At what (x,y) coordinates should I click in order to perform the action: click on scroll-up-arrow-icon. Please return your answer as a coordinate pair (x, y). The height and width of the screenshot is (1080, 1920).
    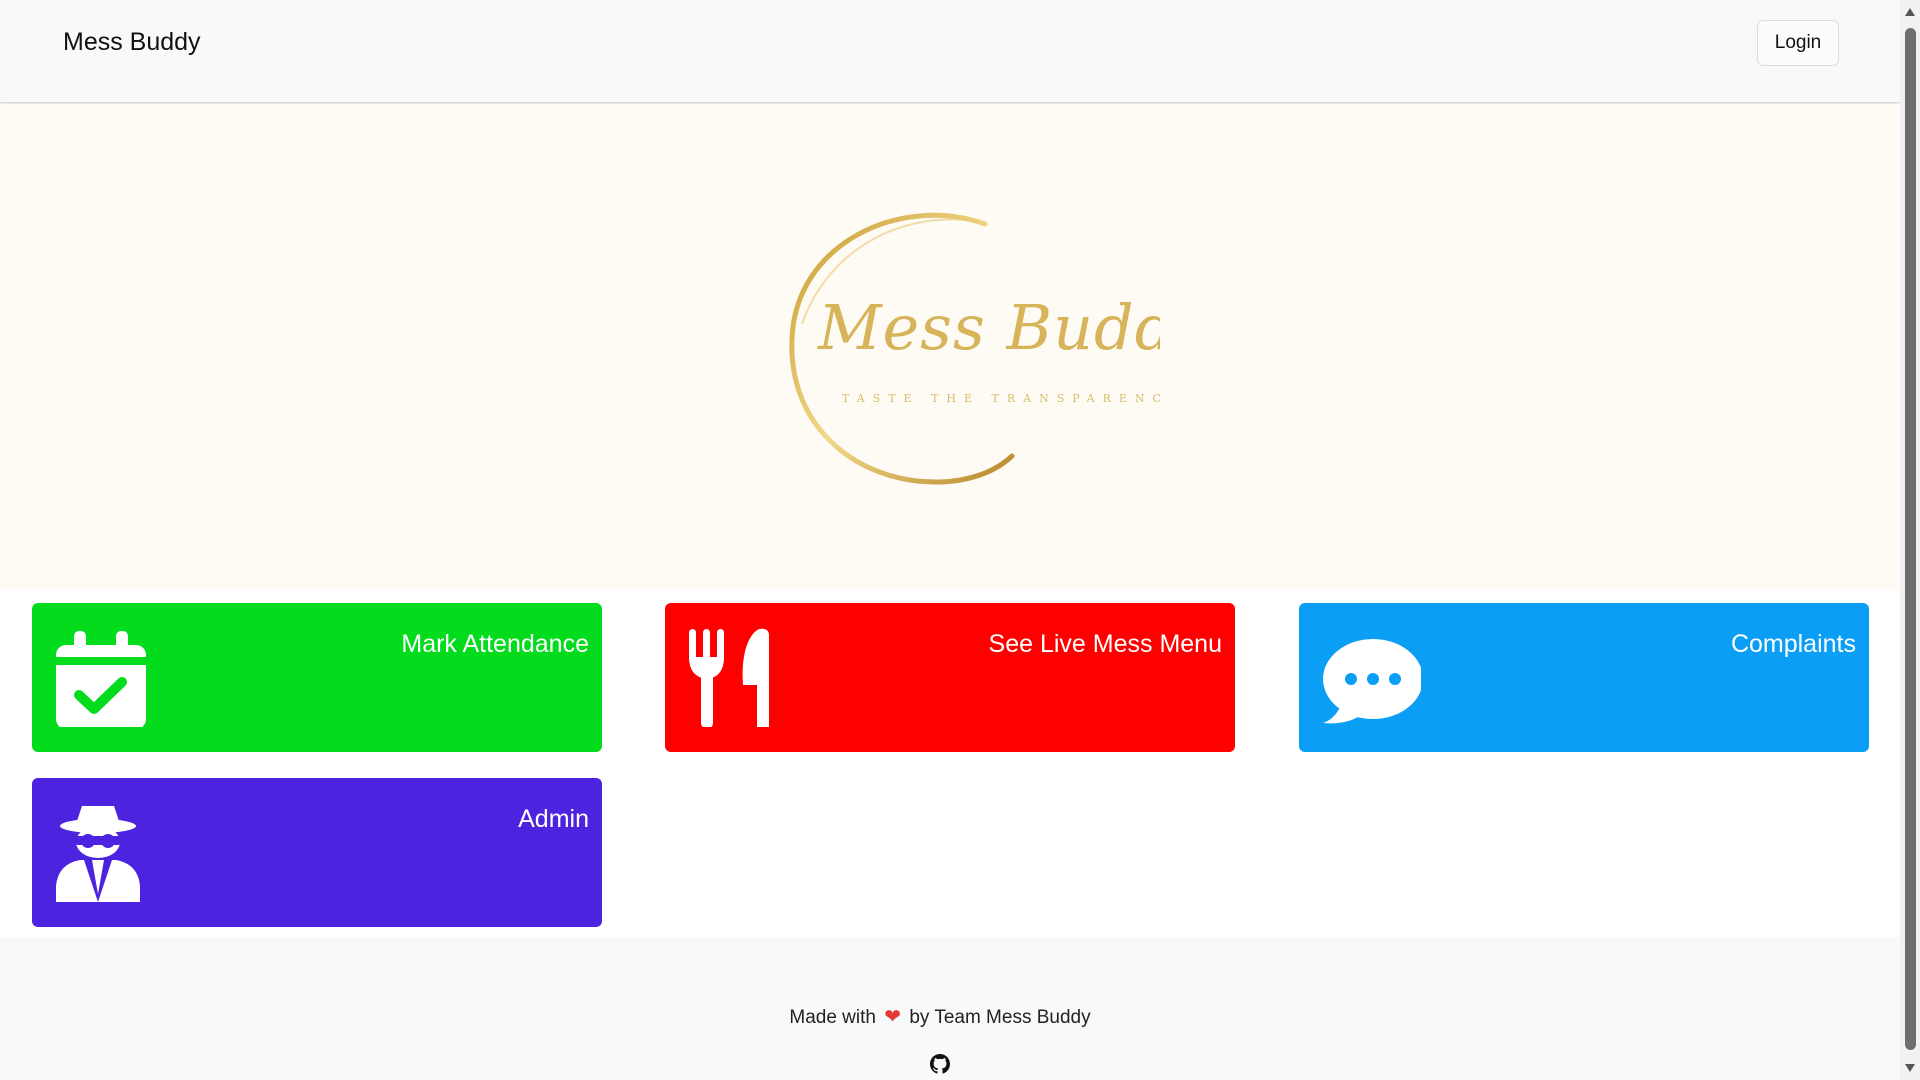
    Looking at the image, I should click on (1910, 12).